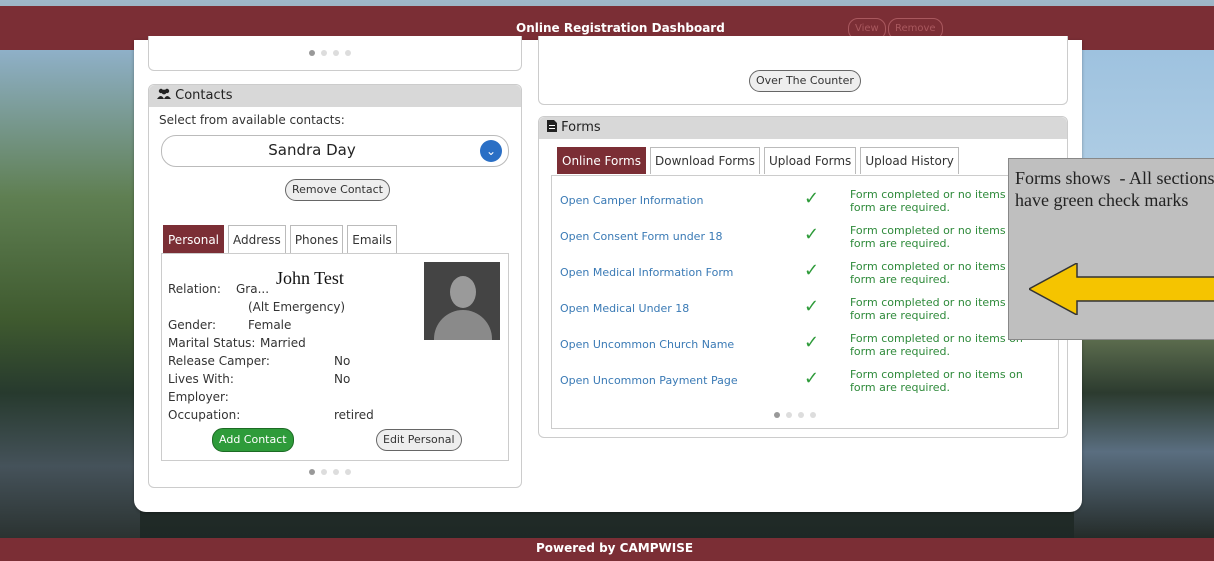 This screenshot has width=1214, height=561. I want to click on tab-upload-history: Upload History, so click(909, 160).